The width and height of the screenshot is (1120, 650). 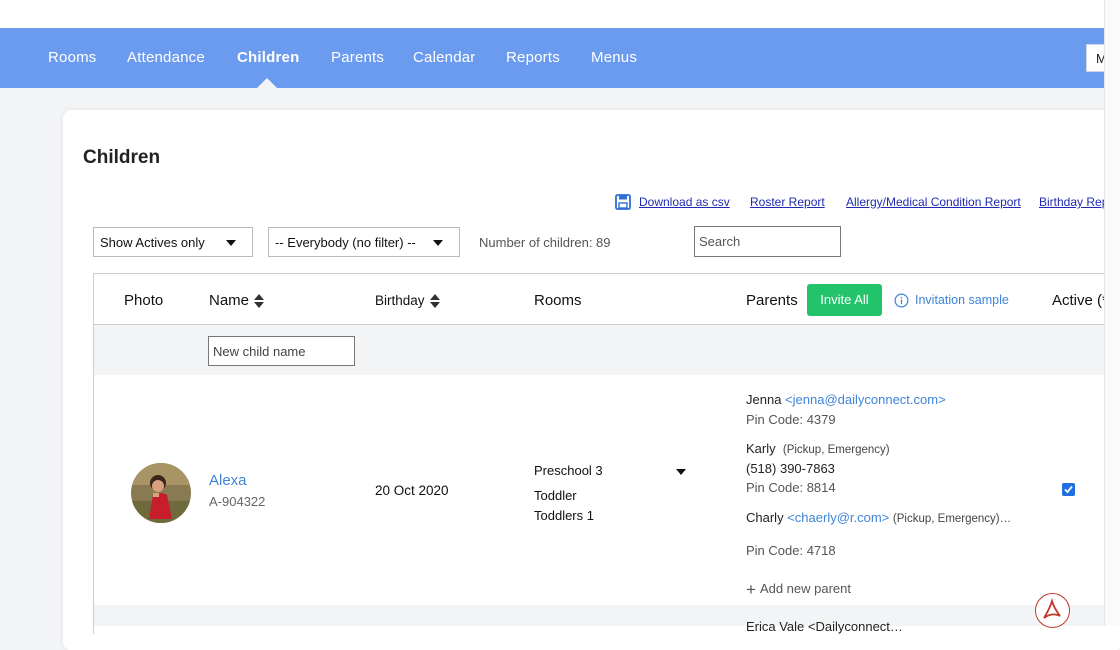 What do you see at coordinates (533, 57) in the screenshot?
I see `nav-item-reports: Reports` at bounding box center [533, 57].